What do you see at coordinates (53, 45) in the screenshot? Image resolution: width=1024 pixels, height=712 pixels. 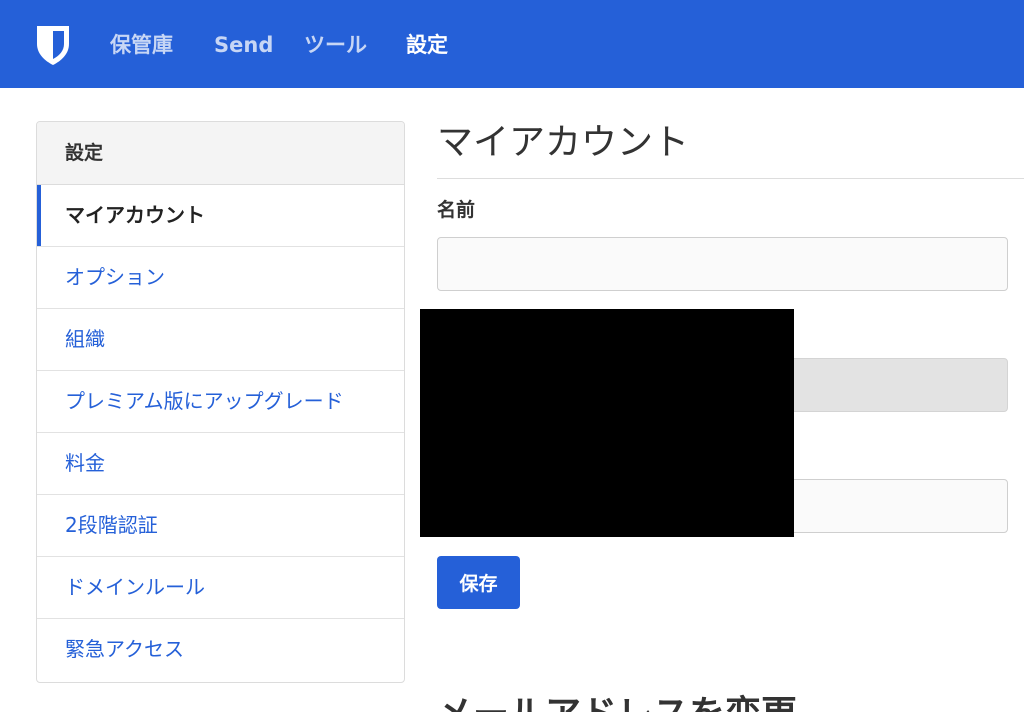 I see `shield-logo-icon` at bounding box center [53, 45].